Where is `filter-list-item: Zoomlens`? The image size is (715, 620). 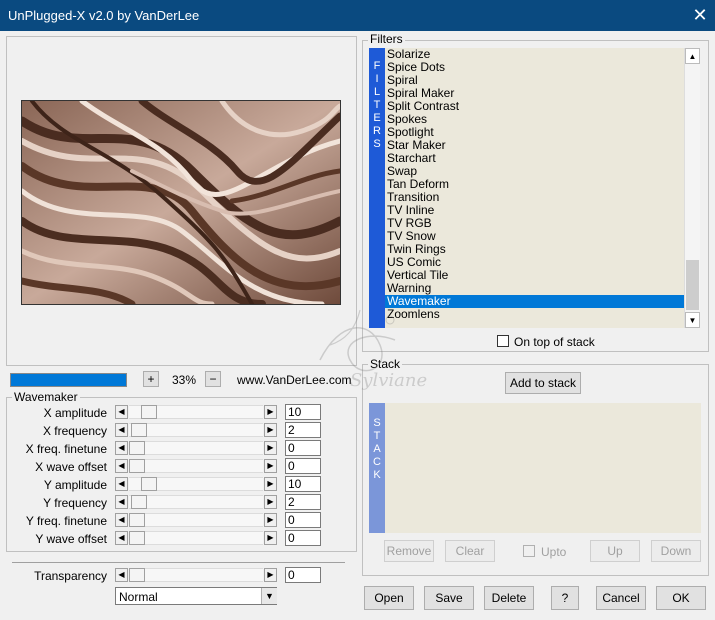 filter-list-item: Zoomlens is located at coordinates (535, 314).